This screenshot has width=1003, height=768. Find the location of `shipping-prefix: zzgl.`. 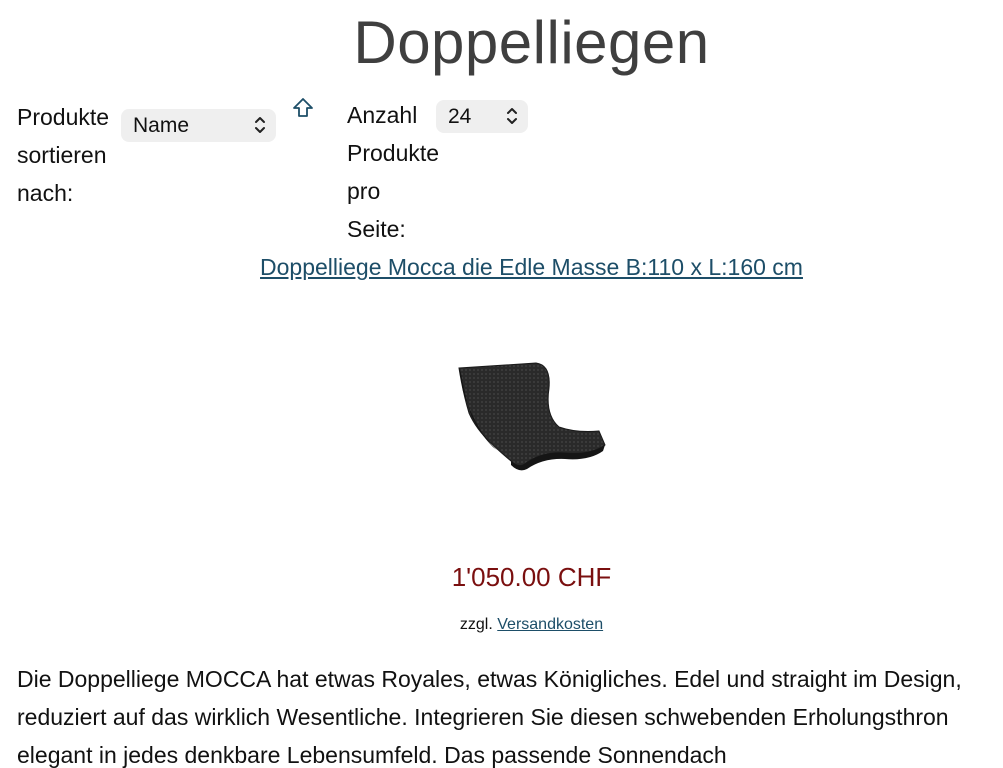

shipping-prefix: zzgl. is located at coordinates (476, 624).